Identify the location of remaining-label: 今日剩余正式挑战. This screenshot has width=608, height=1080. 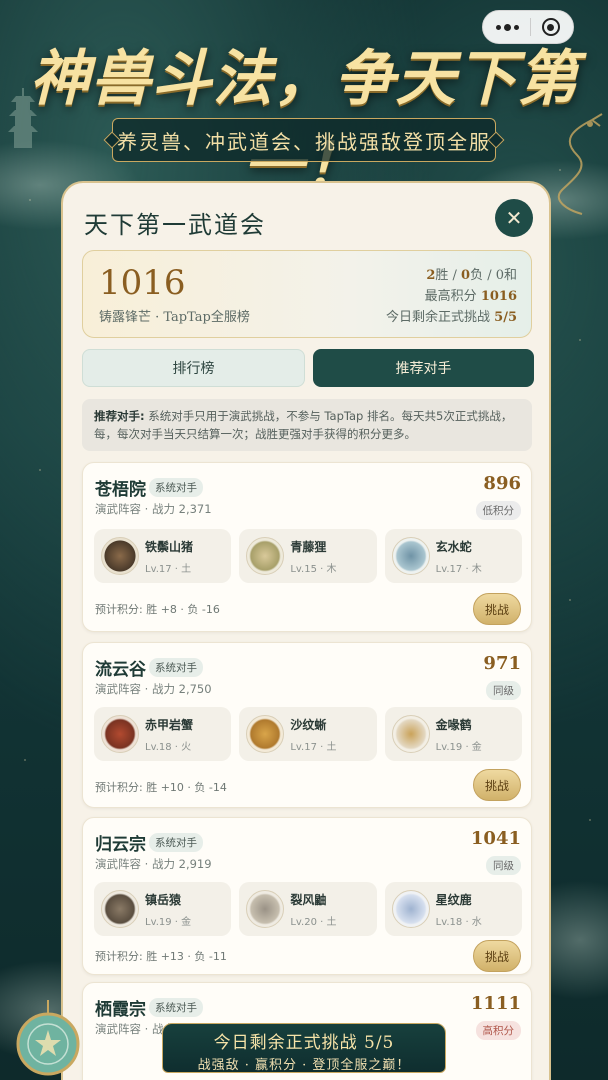
(438, 317).